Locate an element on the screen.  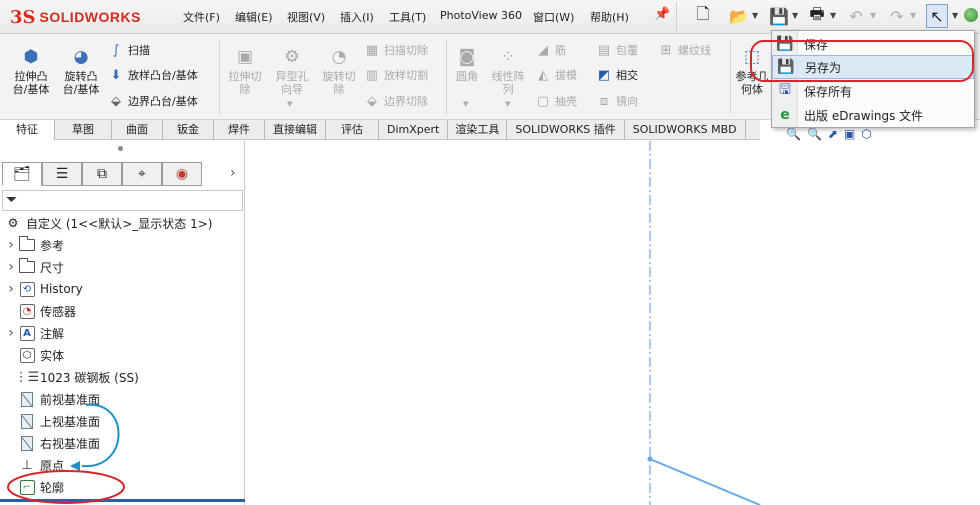
save-all-icon: 🖫 is located at coordinates (785, 90).